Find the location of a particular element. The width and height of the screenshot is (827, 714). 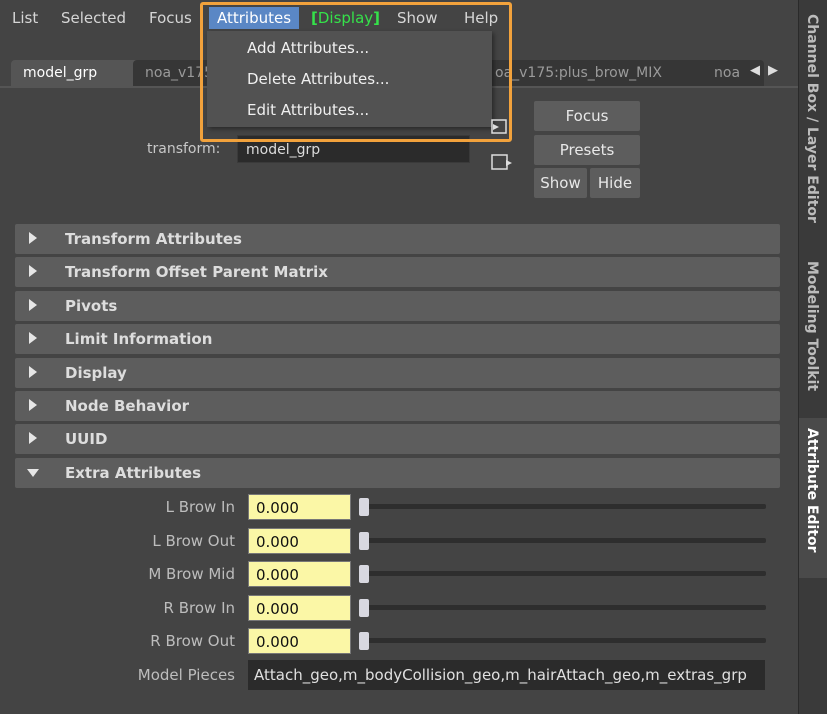

hide-button: Hide is located at coordinates (615, 183).